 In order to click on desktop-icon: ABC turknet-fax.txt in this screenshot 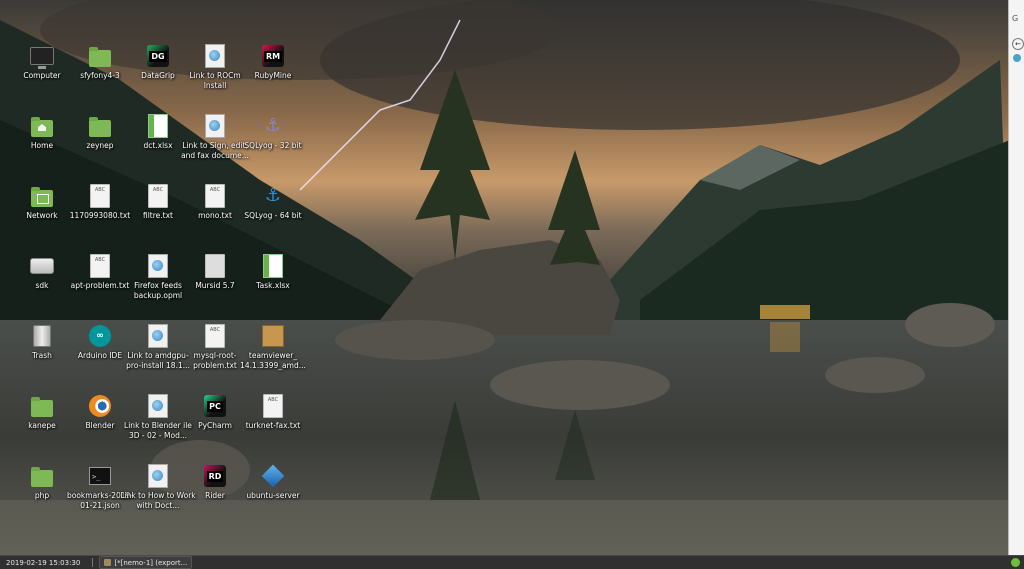, I will do `click(273, 423)`.